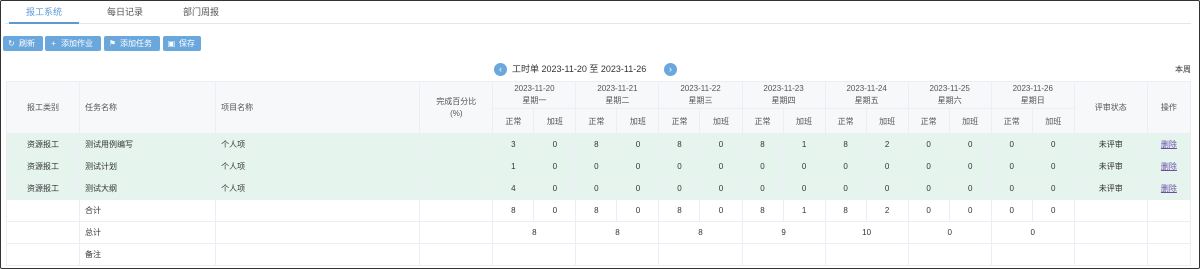 This screenshot has width=1200, height=269. What do you see at coordinates (53, 43) in the screenshot?
I see `plus-icon: +` at bounding box center [53, 43].